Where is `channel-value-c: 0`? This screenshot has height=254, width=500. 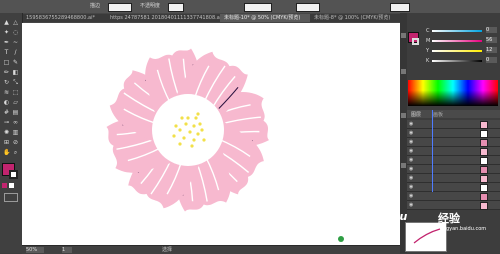
channel-value-c: 0 is located at coordinates (491, 30).